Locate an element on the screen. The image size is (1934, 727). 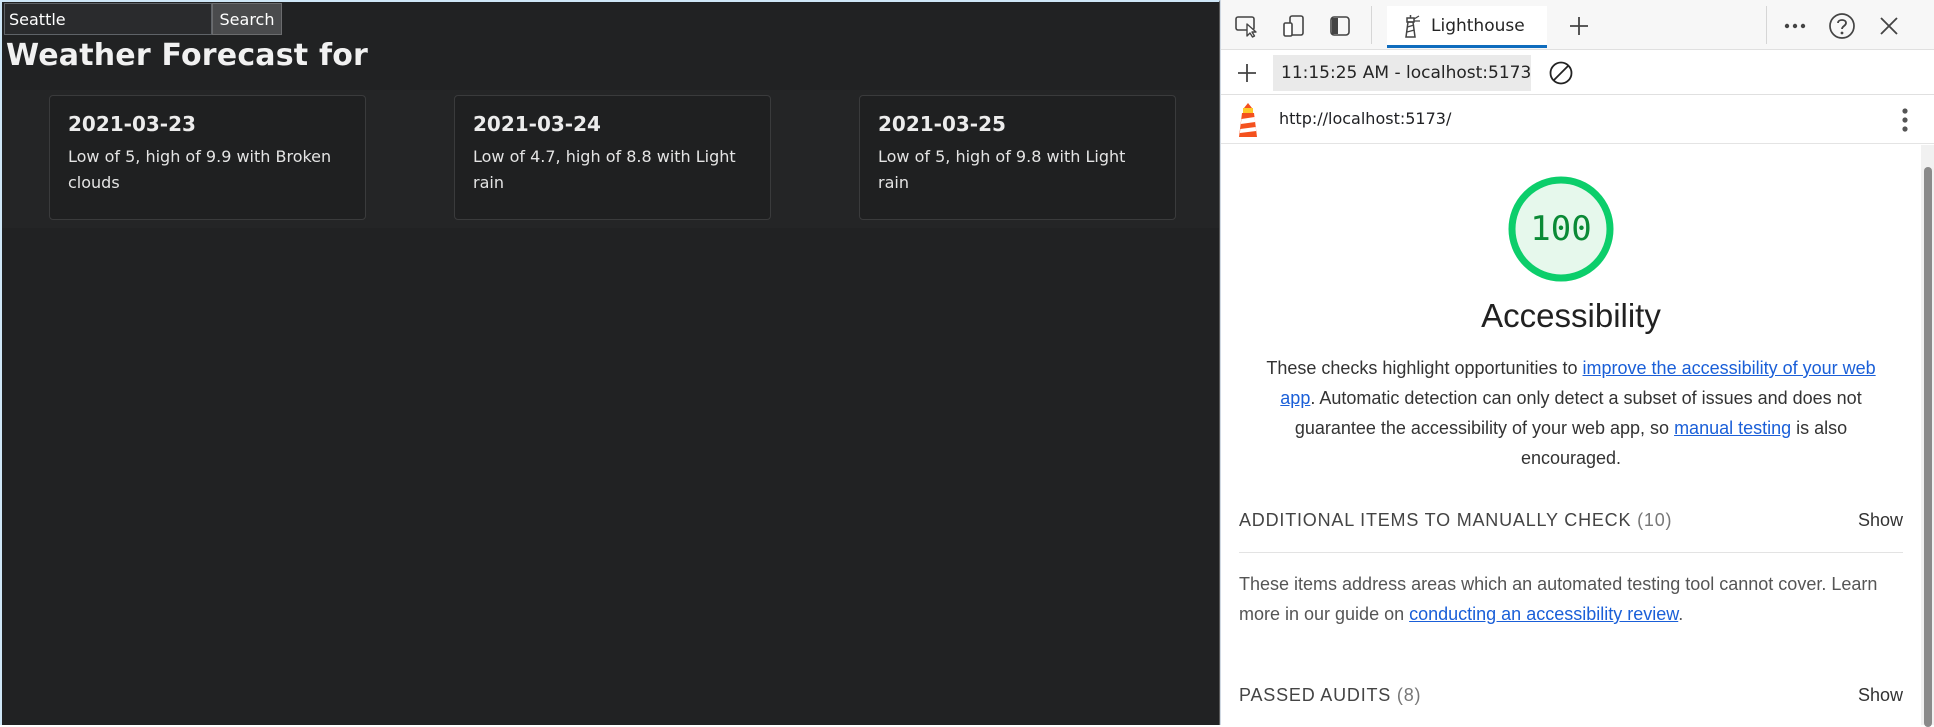
tab-lighthouse: Lighthouse is located at coordinates (1467, 27).